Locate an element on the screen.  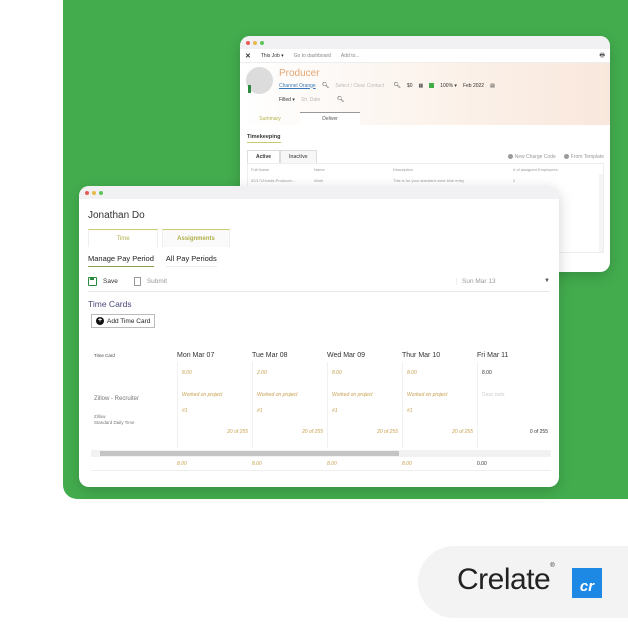
column-header: Full Name is located at coordinates (282, 169).